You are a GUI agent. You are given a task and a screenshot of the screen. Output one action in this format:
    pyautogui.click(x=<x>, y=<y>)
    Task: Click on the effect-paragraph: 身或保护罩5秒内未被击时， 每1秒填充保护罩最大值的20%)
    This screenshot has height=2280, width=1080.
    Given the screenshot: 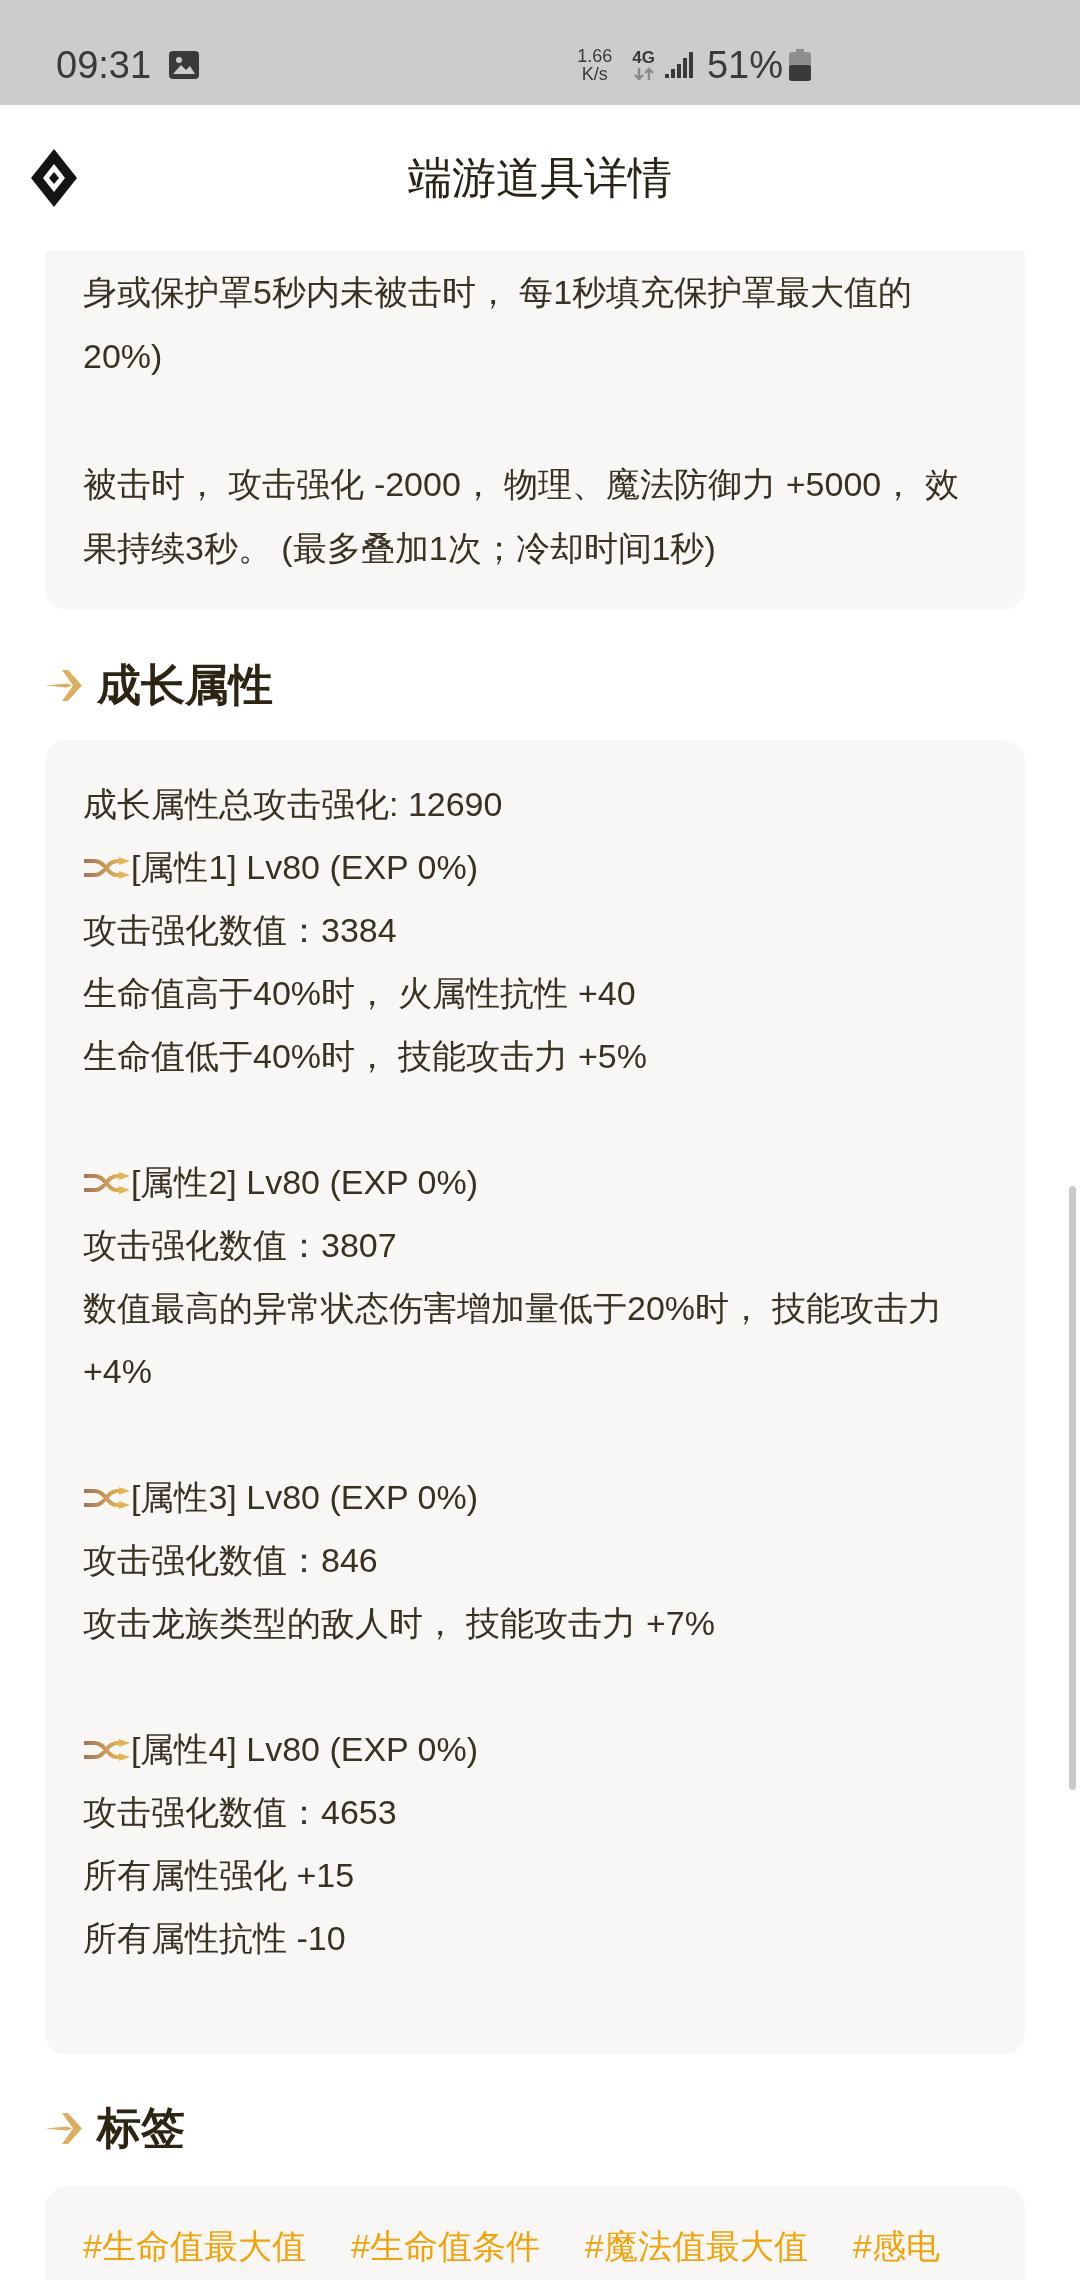 What is the action you would take?
    pyautogui.click(x=498, y=324)
    